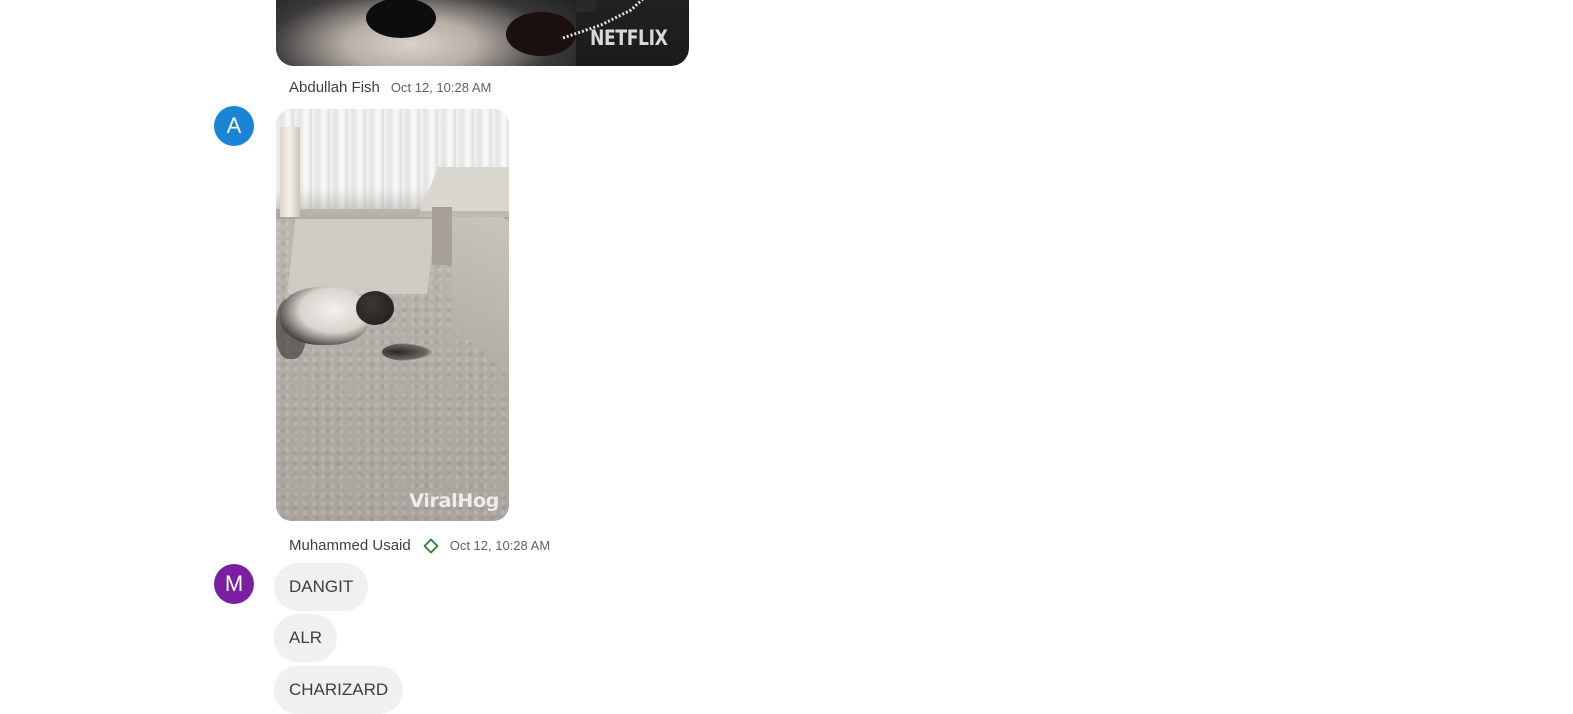 The image size is (1573, 714). I want to click on gif-frame-dog-head, so click(375, 308).